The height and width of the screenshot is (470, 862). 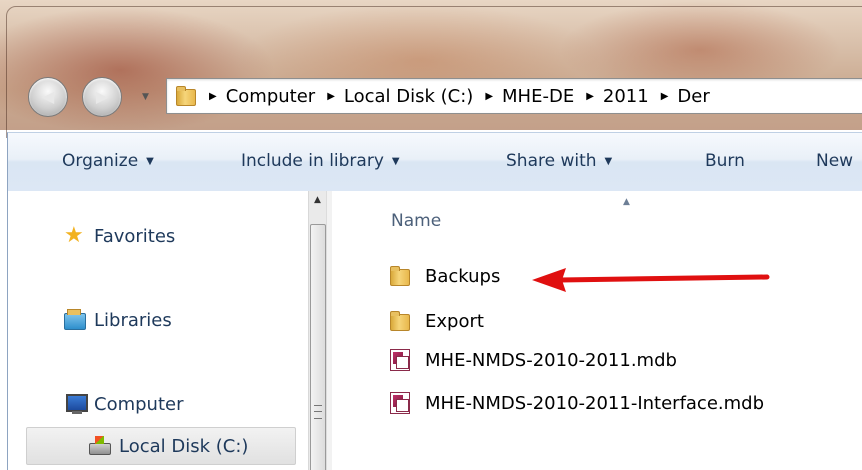 What do you see at coordinates (145, 97) in the screenshot?
I see `recent-pages-dropdown-icon: ▼` at bounding box center [145, 97].